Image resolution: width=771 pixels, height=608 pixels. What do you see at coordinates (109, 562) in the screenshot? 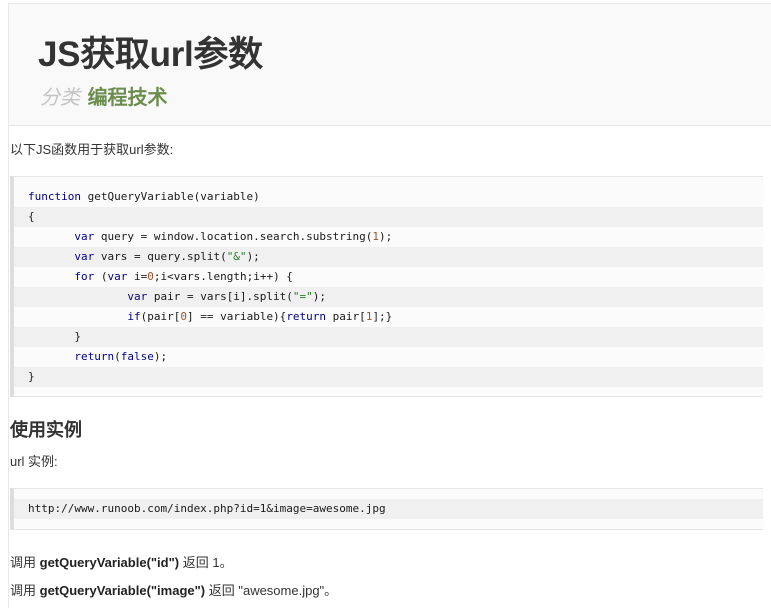
I see `function-call: getQueryVariable("id")` at bounding box center [109, 562].